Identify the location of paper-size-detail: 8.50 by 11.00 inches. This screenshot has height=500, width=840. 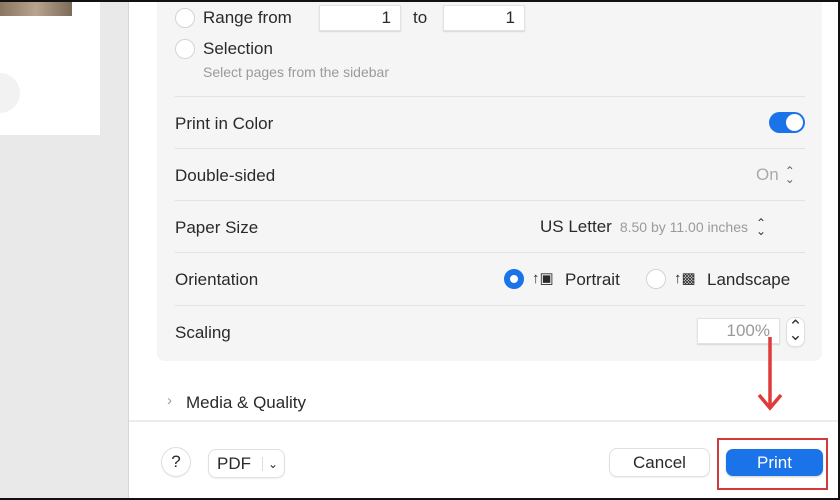
(683, 227).